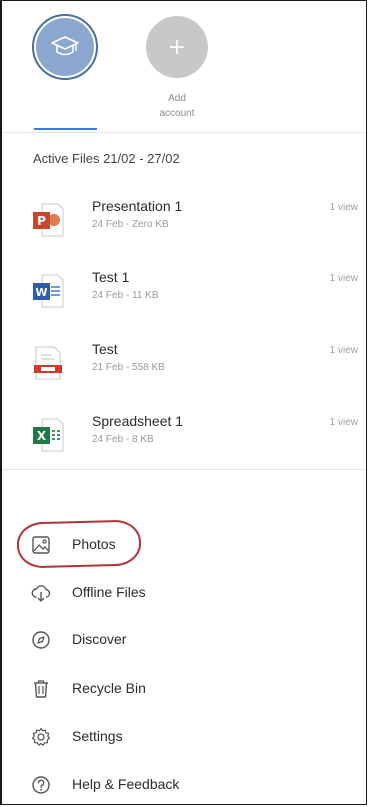  What do you see at coordinates (184, 440) in the screenshot?
I see `file-row-spreadsheet-1: X Spreadsheet 1 24 Feb - 8 KB 1 view` at bounding box center [184, 440].